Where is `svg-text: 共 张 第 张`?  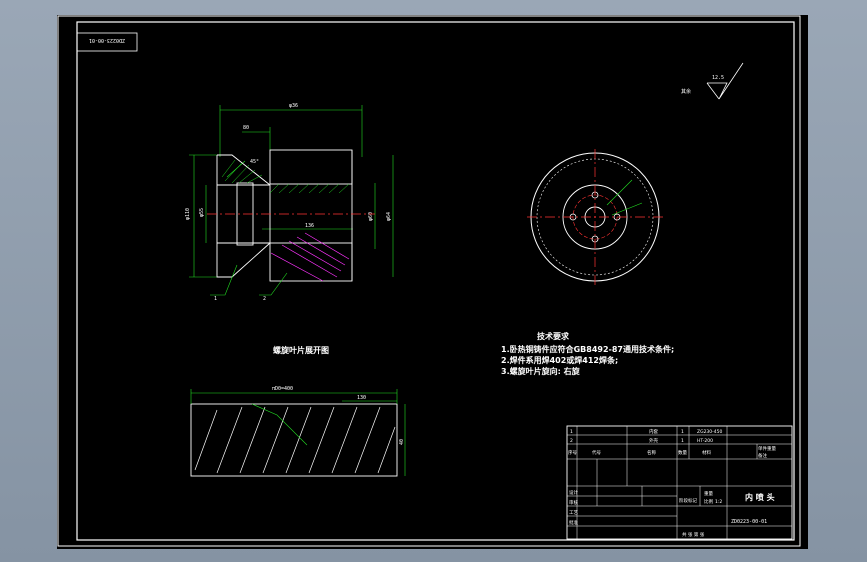 svg-text: 共 张 第 张 is located at coordinates (693, 534).